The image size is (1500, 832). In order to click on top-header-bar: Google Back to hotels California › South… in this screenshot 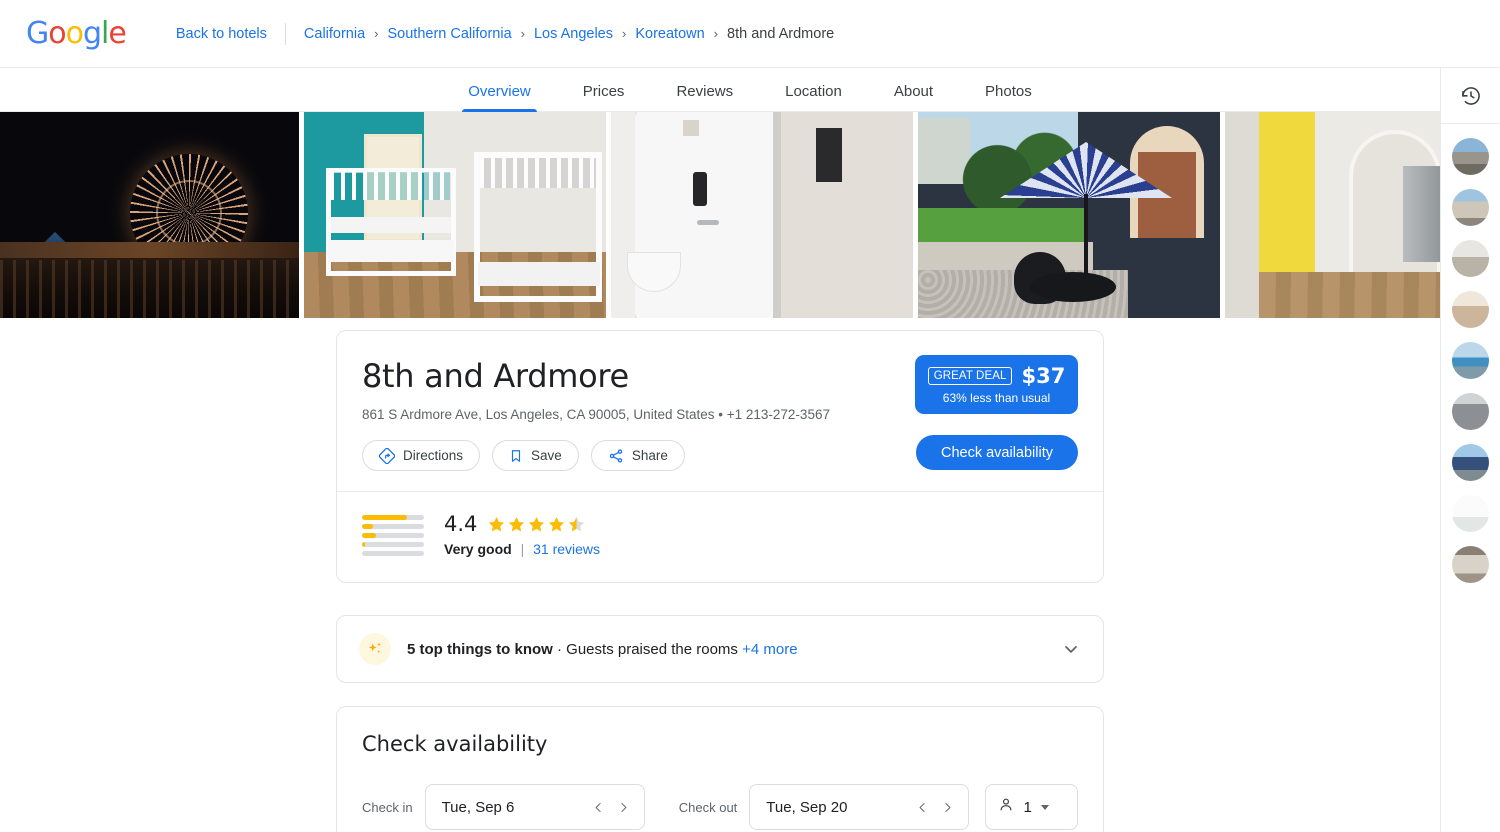, I will do `click(750, 34)`.